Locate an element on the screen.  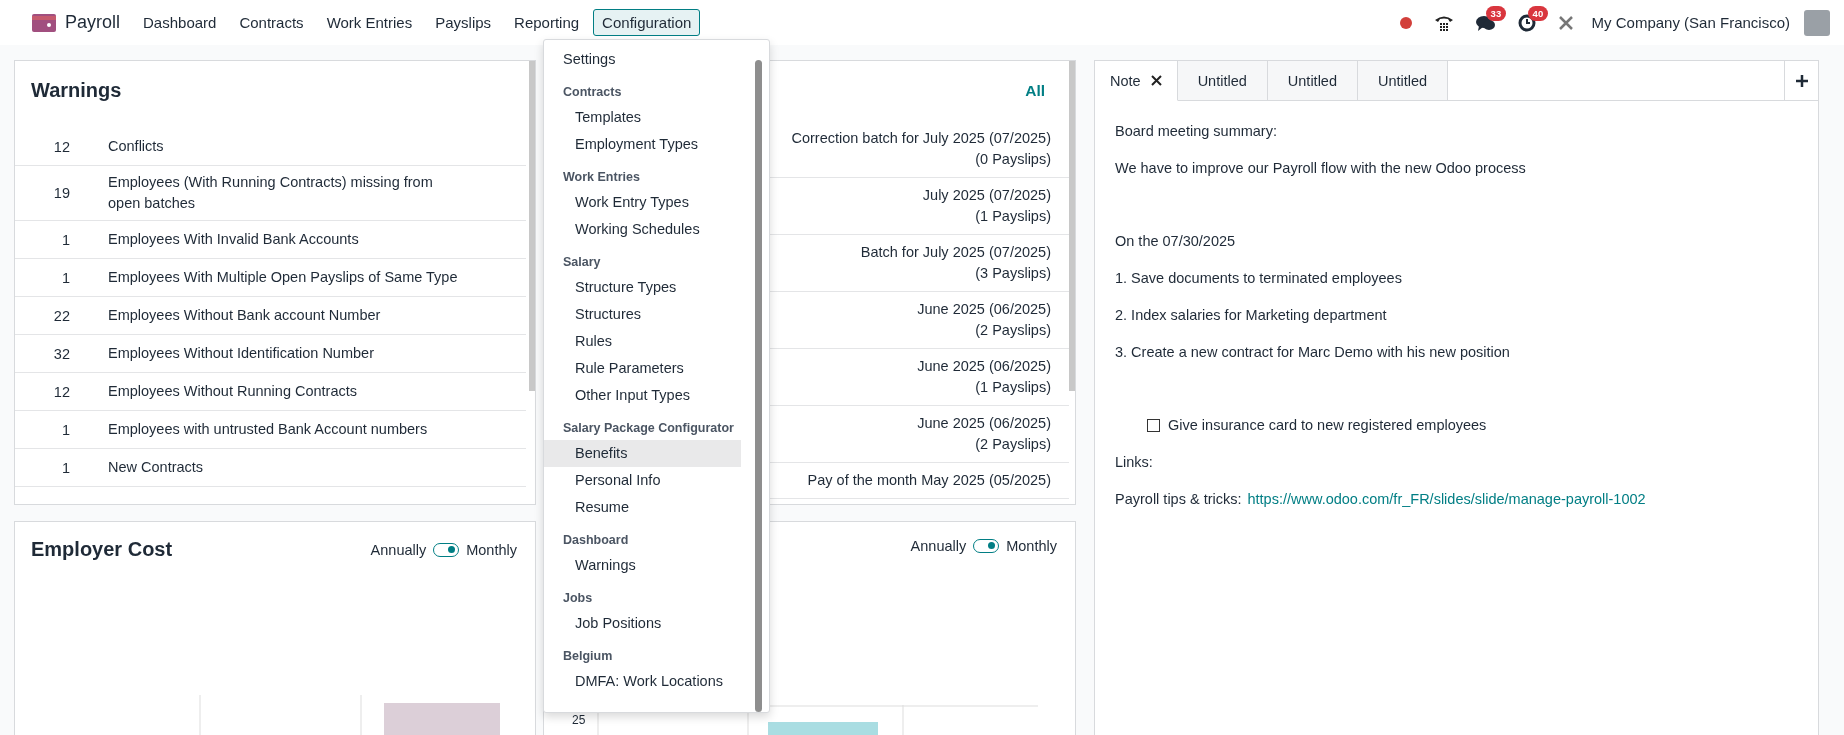
warning-label: Conflicts is located at coordinates (166, 146).